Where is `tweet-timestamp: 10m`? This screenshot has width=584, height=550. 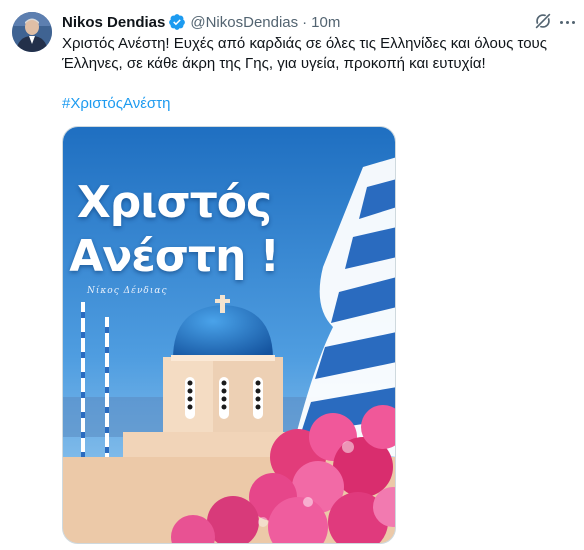
tweet-timestamp: 10m is located at coordinates (325, 22).